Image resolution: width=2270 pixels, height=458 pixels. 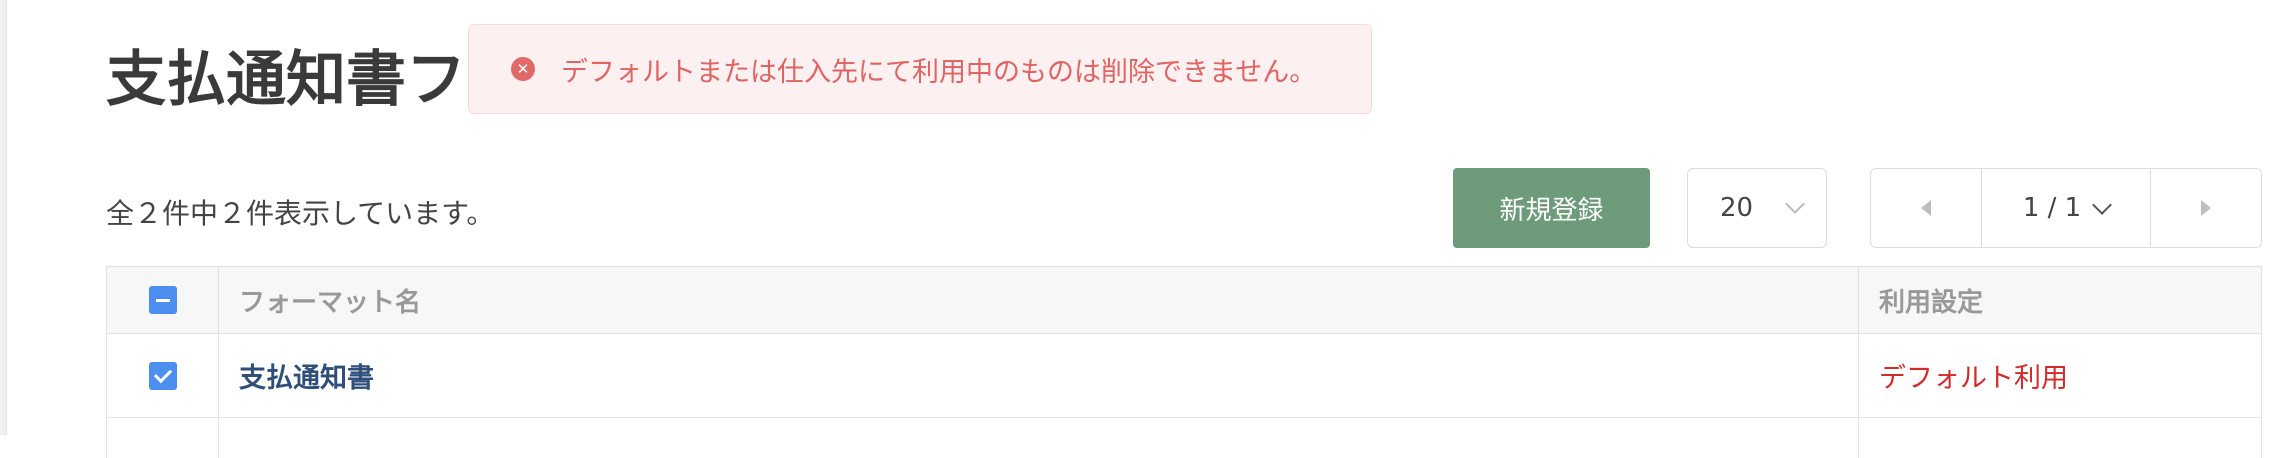 What do you see at coordinates (1973, 378) in the screenshot?
I see `usage-status: デフォルト利用` at bounding box center [1973, 378].